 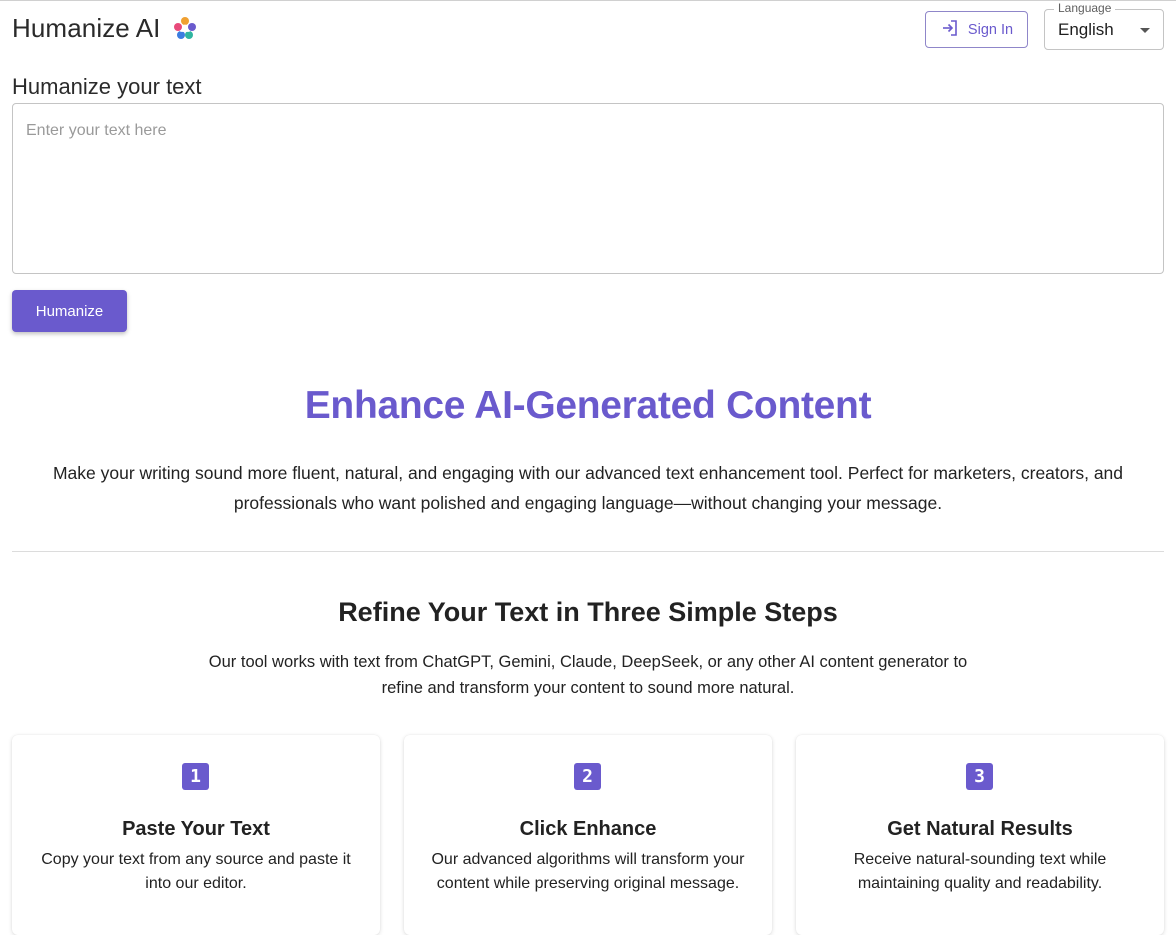 I want to click on sign-in-label: Sign In, so click(x=990, y=29).